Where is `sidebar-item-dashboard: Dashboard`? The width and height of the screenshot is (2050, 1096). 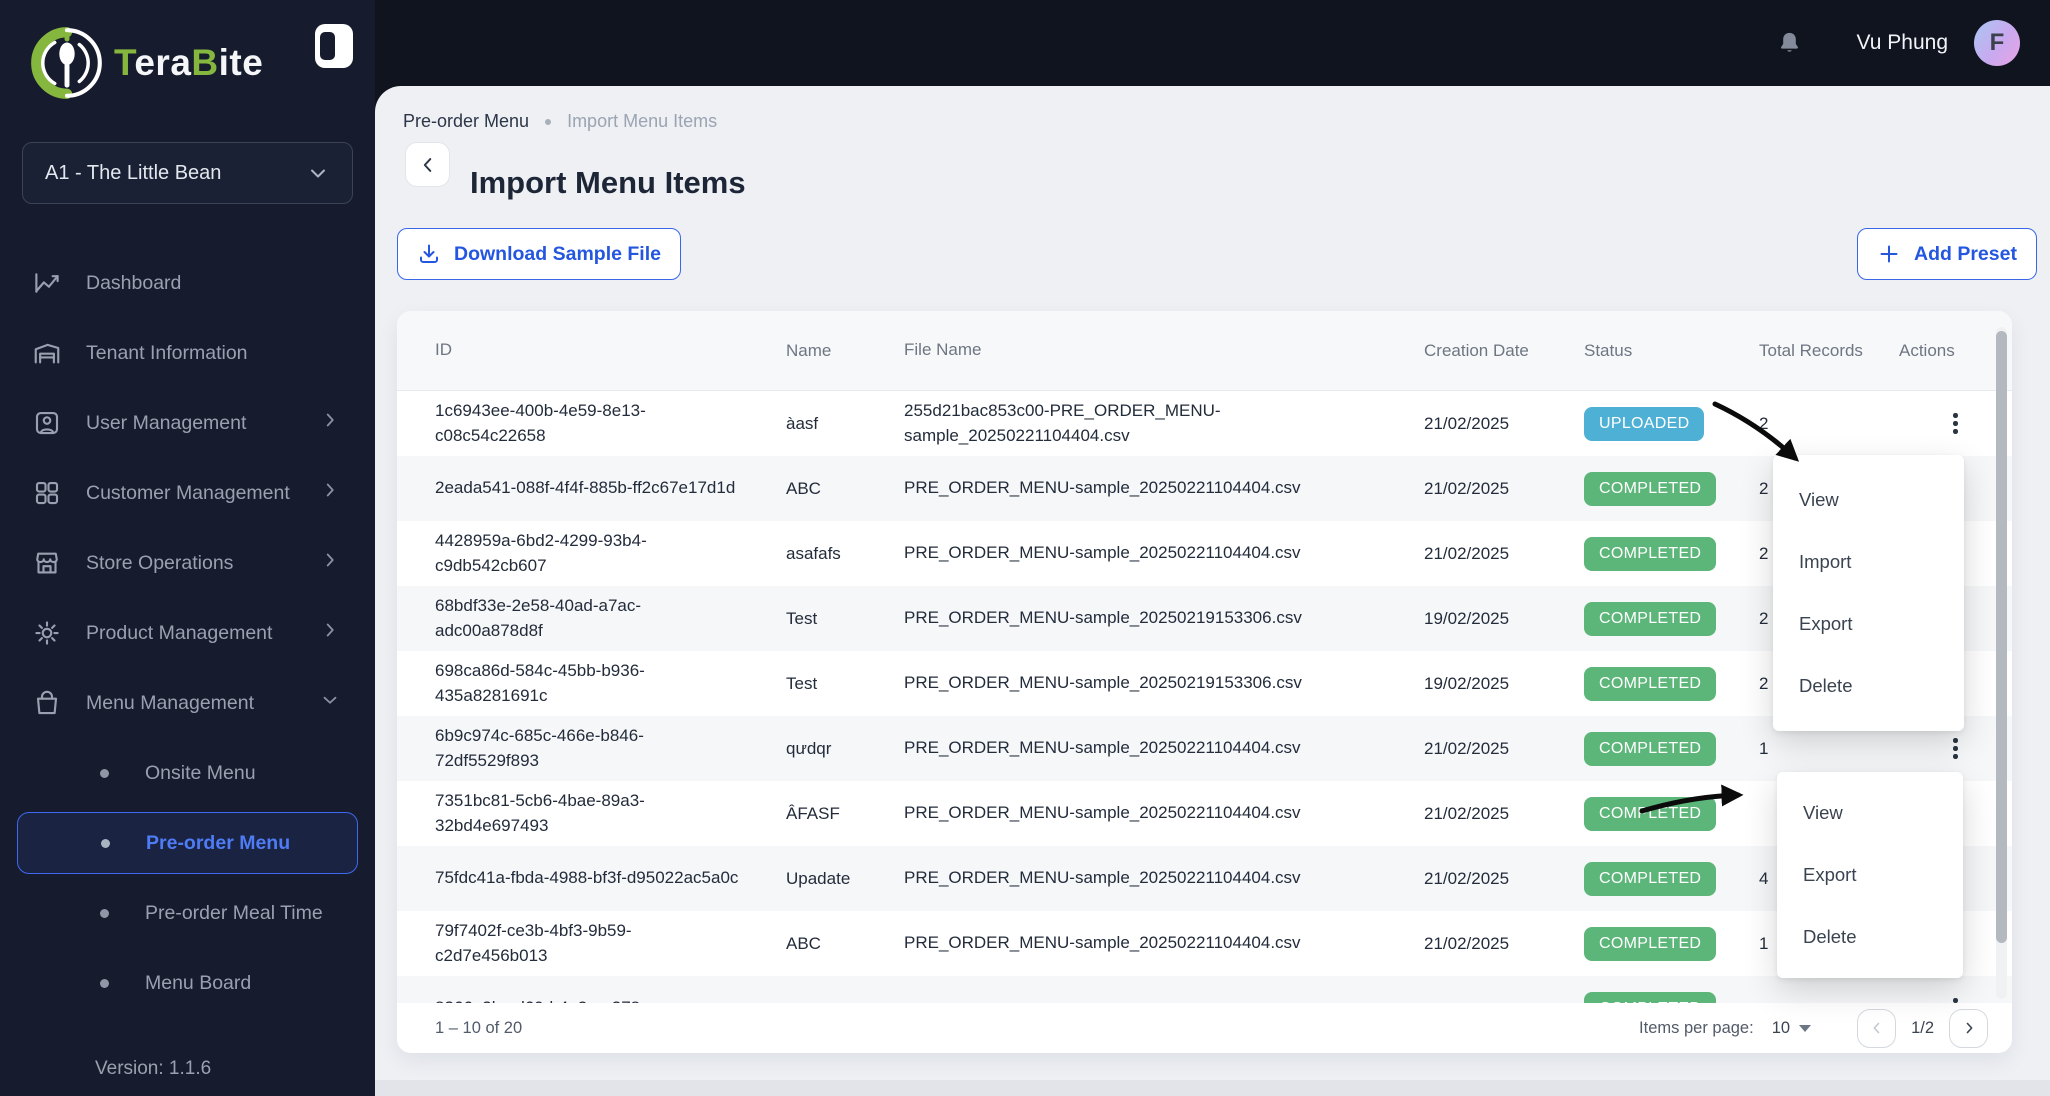 sidebar-item-dashboard: Dashboard is located at coordinates (187, 283).